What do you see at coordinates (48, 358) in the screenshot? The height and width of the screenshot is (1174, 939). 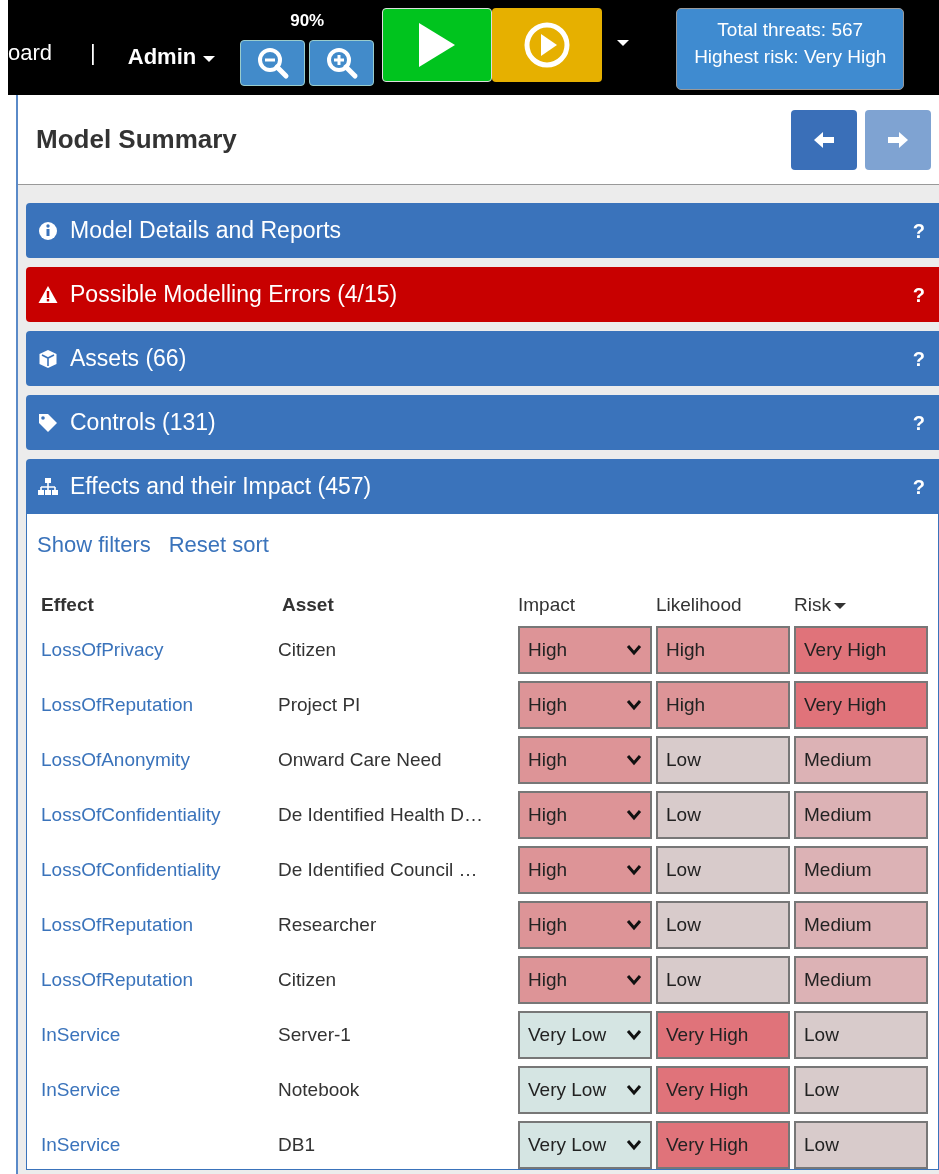 I see `cube-icon` at bounding box center [48, 358].